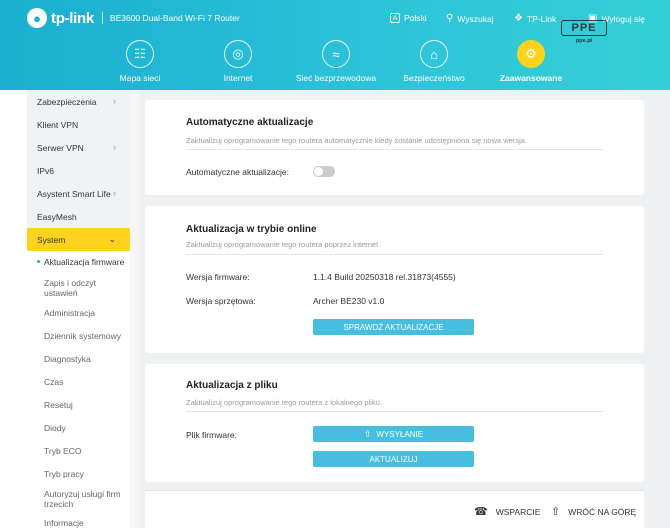  What do you see at coordinates (367, 433) in the screenshot?
I see `upload-icon: ⇧` at bounding box center [367, 433].